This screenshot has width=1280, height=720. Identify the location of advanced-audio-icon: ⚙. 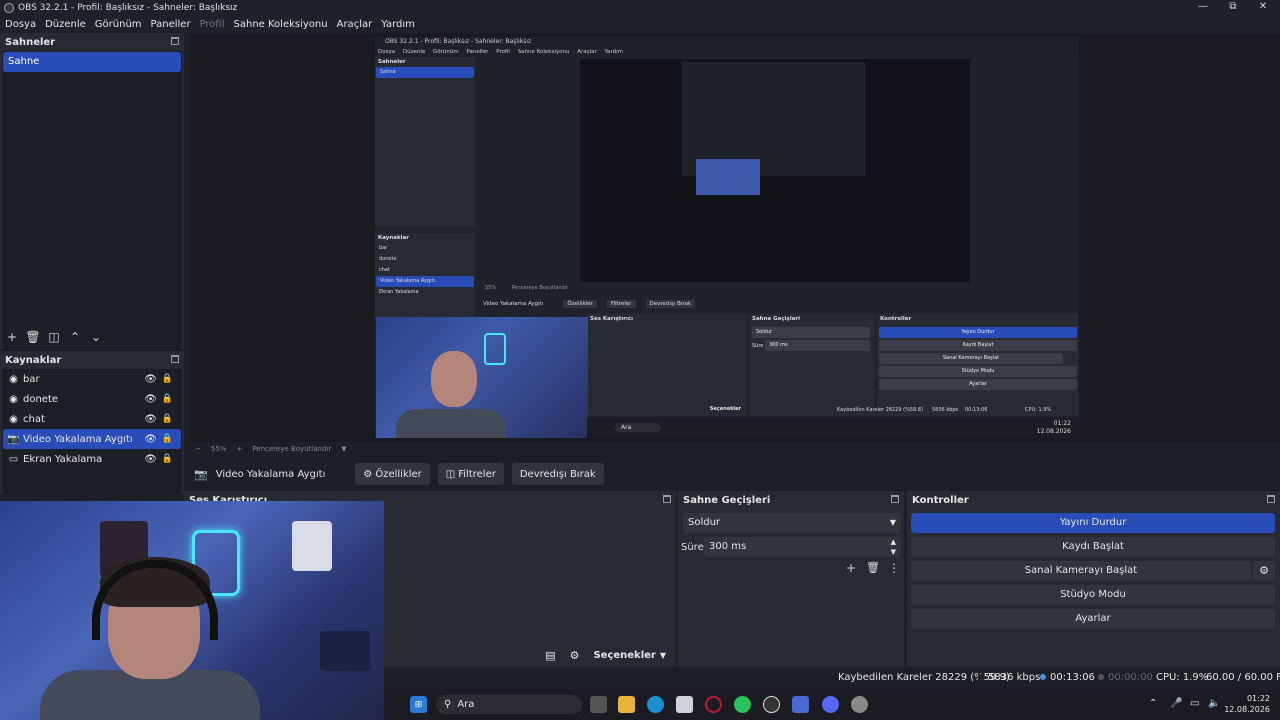
(575, 655).